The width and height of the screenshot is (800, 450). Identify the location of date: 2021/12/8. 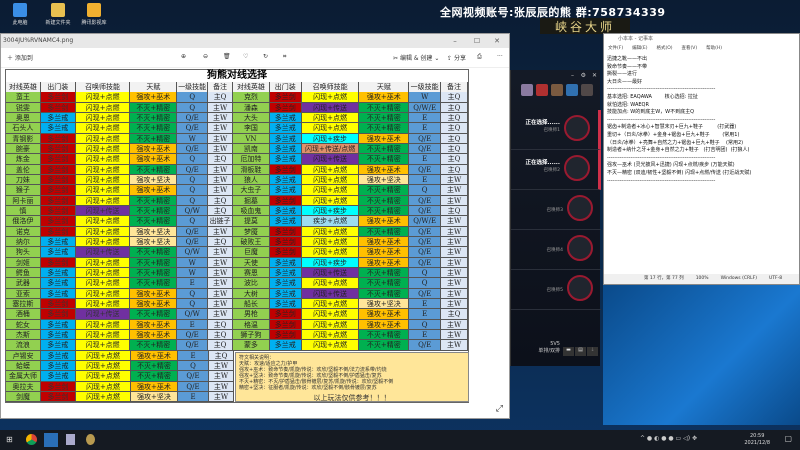
(757, 443).